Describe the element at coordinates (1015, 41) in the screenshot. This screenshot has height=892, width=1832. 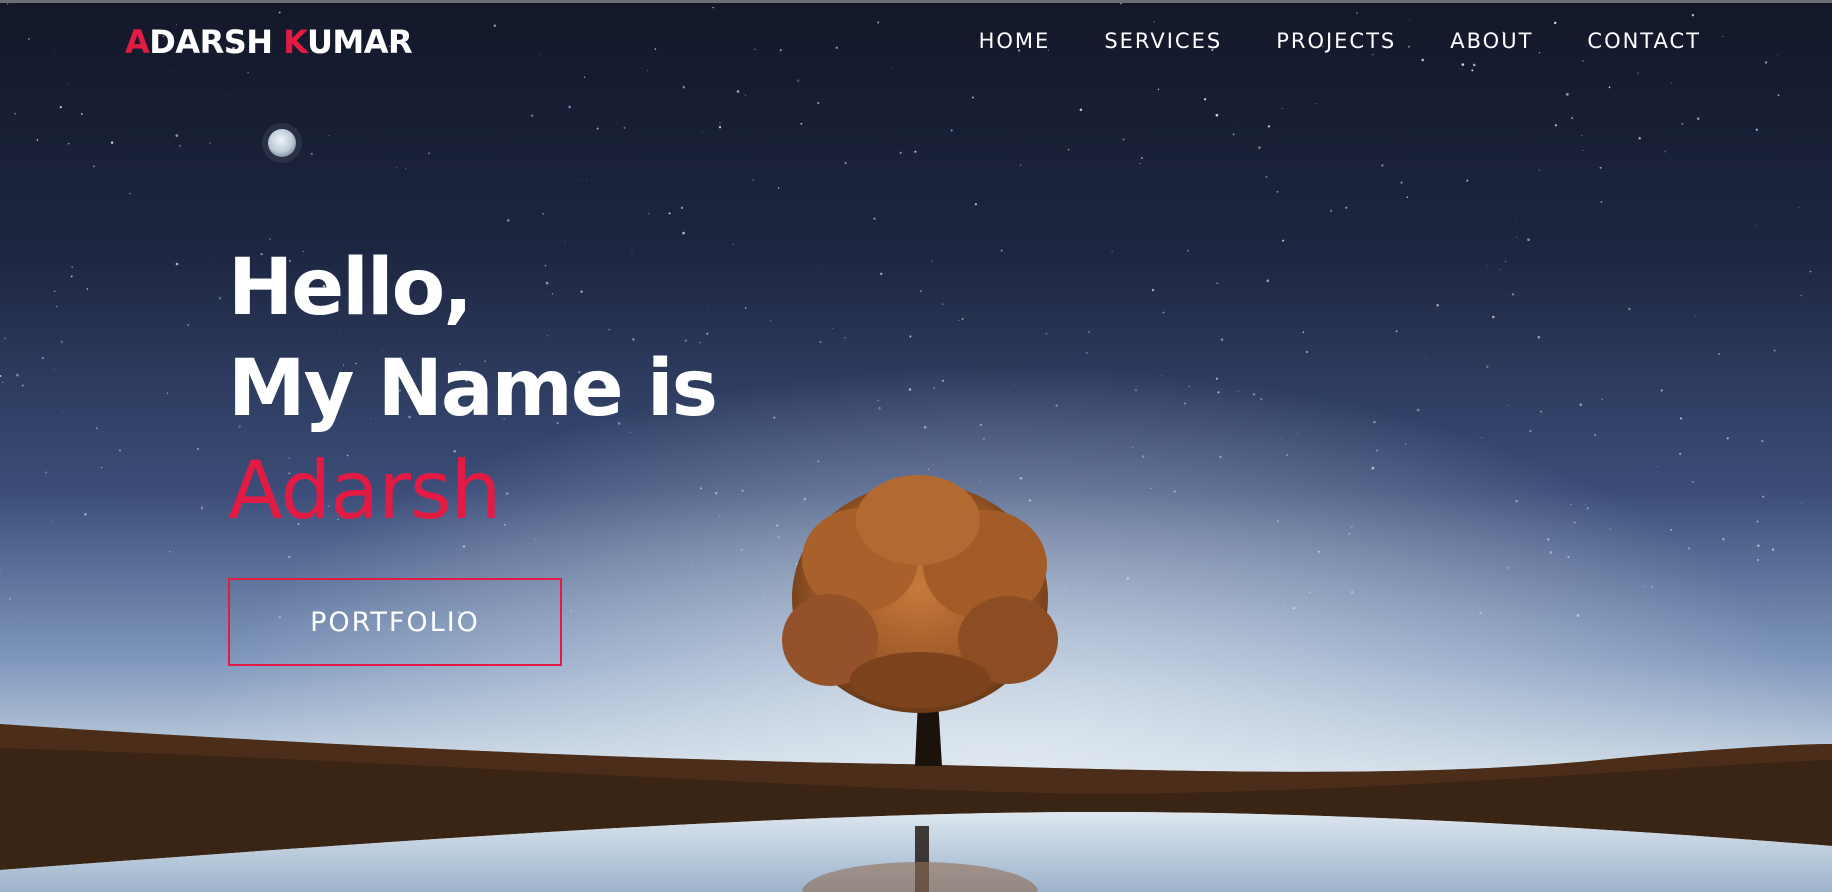
I see `nav-link-home: HOME` at that location.